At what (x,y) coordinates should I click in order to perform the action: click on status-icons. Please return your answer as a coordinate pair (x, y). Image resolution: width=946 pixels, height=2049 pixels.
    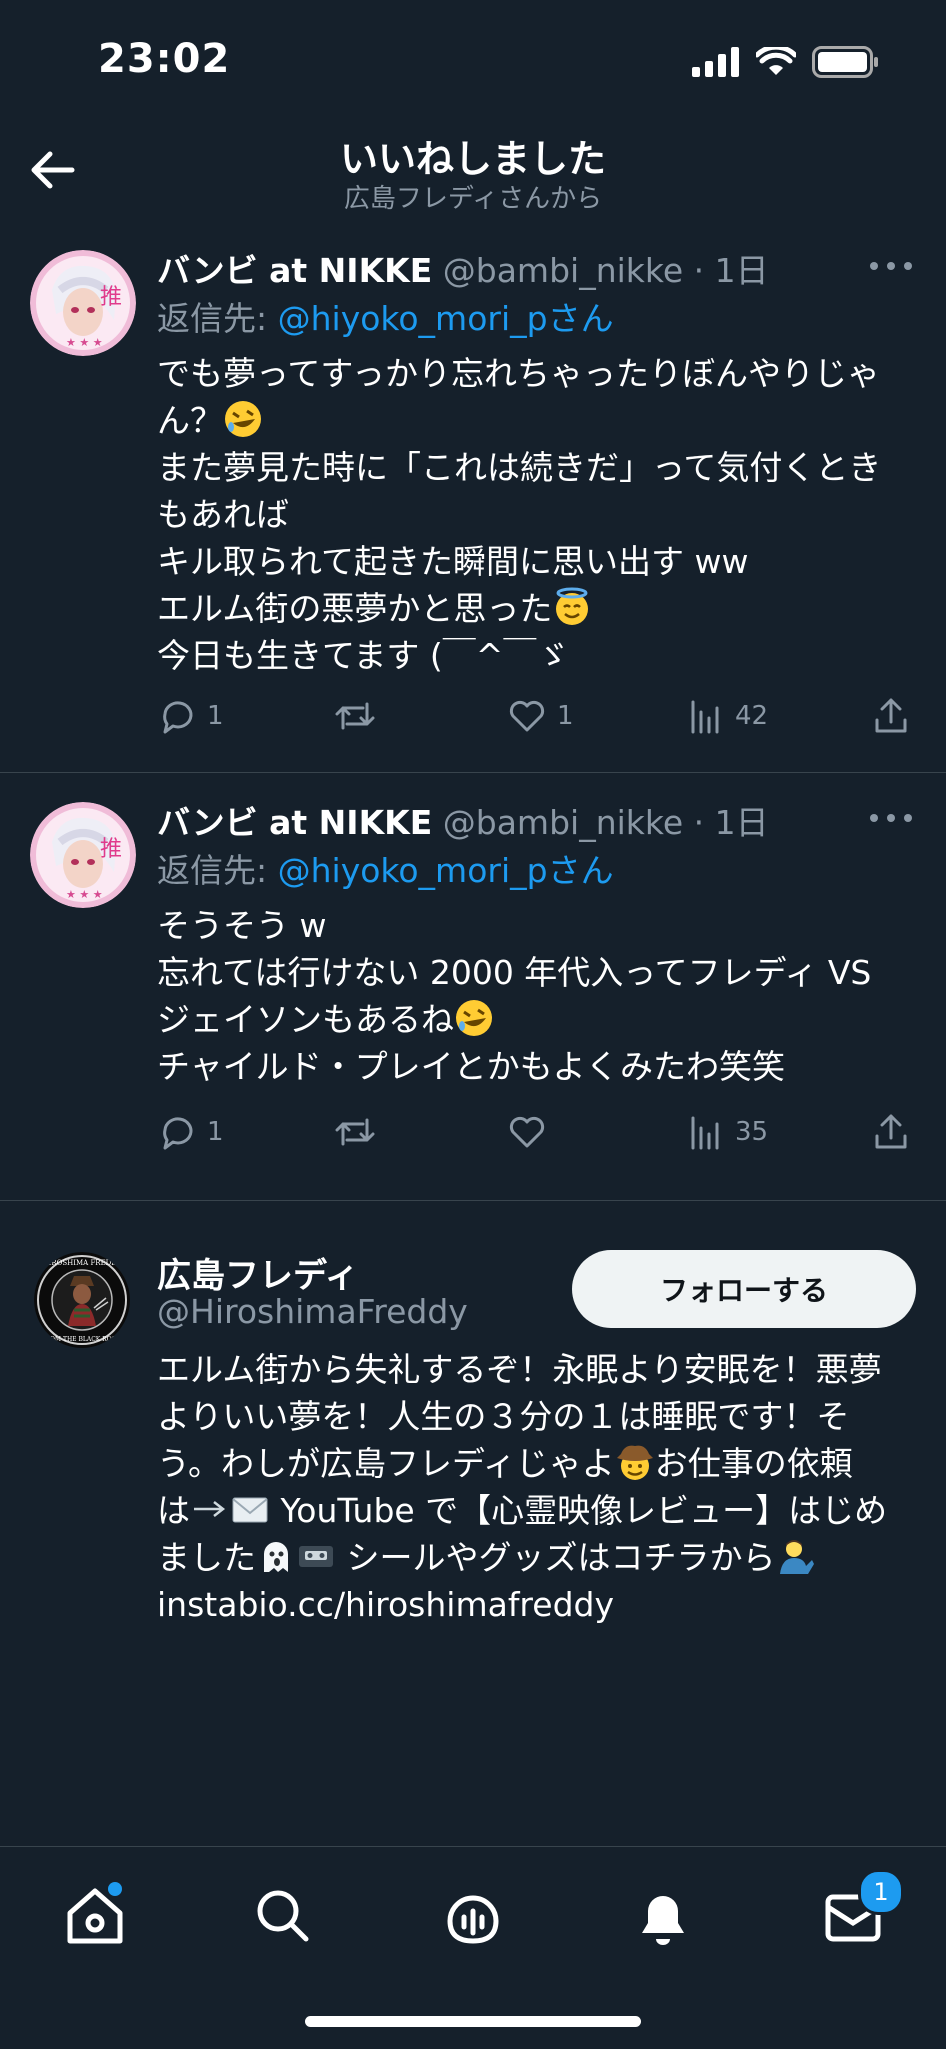
    Looking at the image, I should click on (786, 62).